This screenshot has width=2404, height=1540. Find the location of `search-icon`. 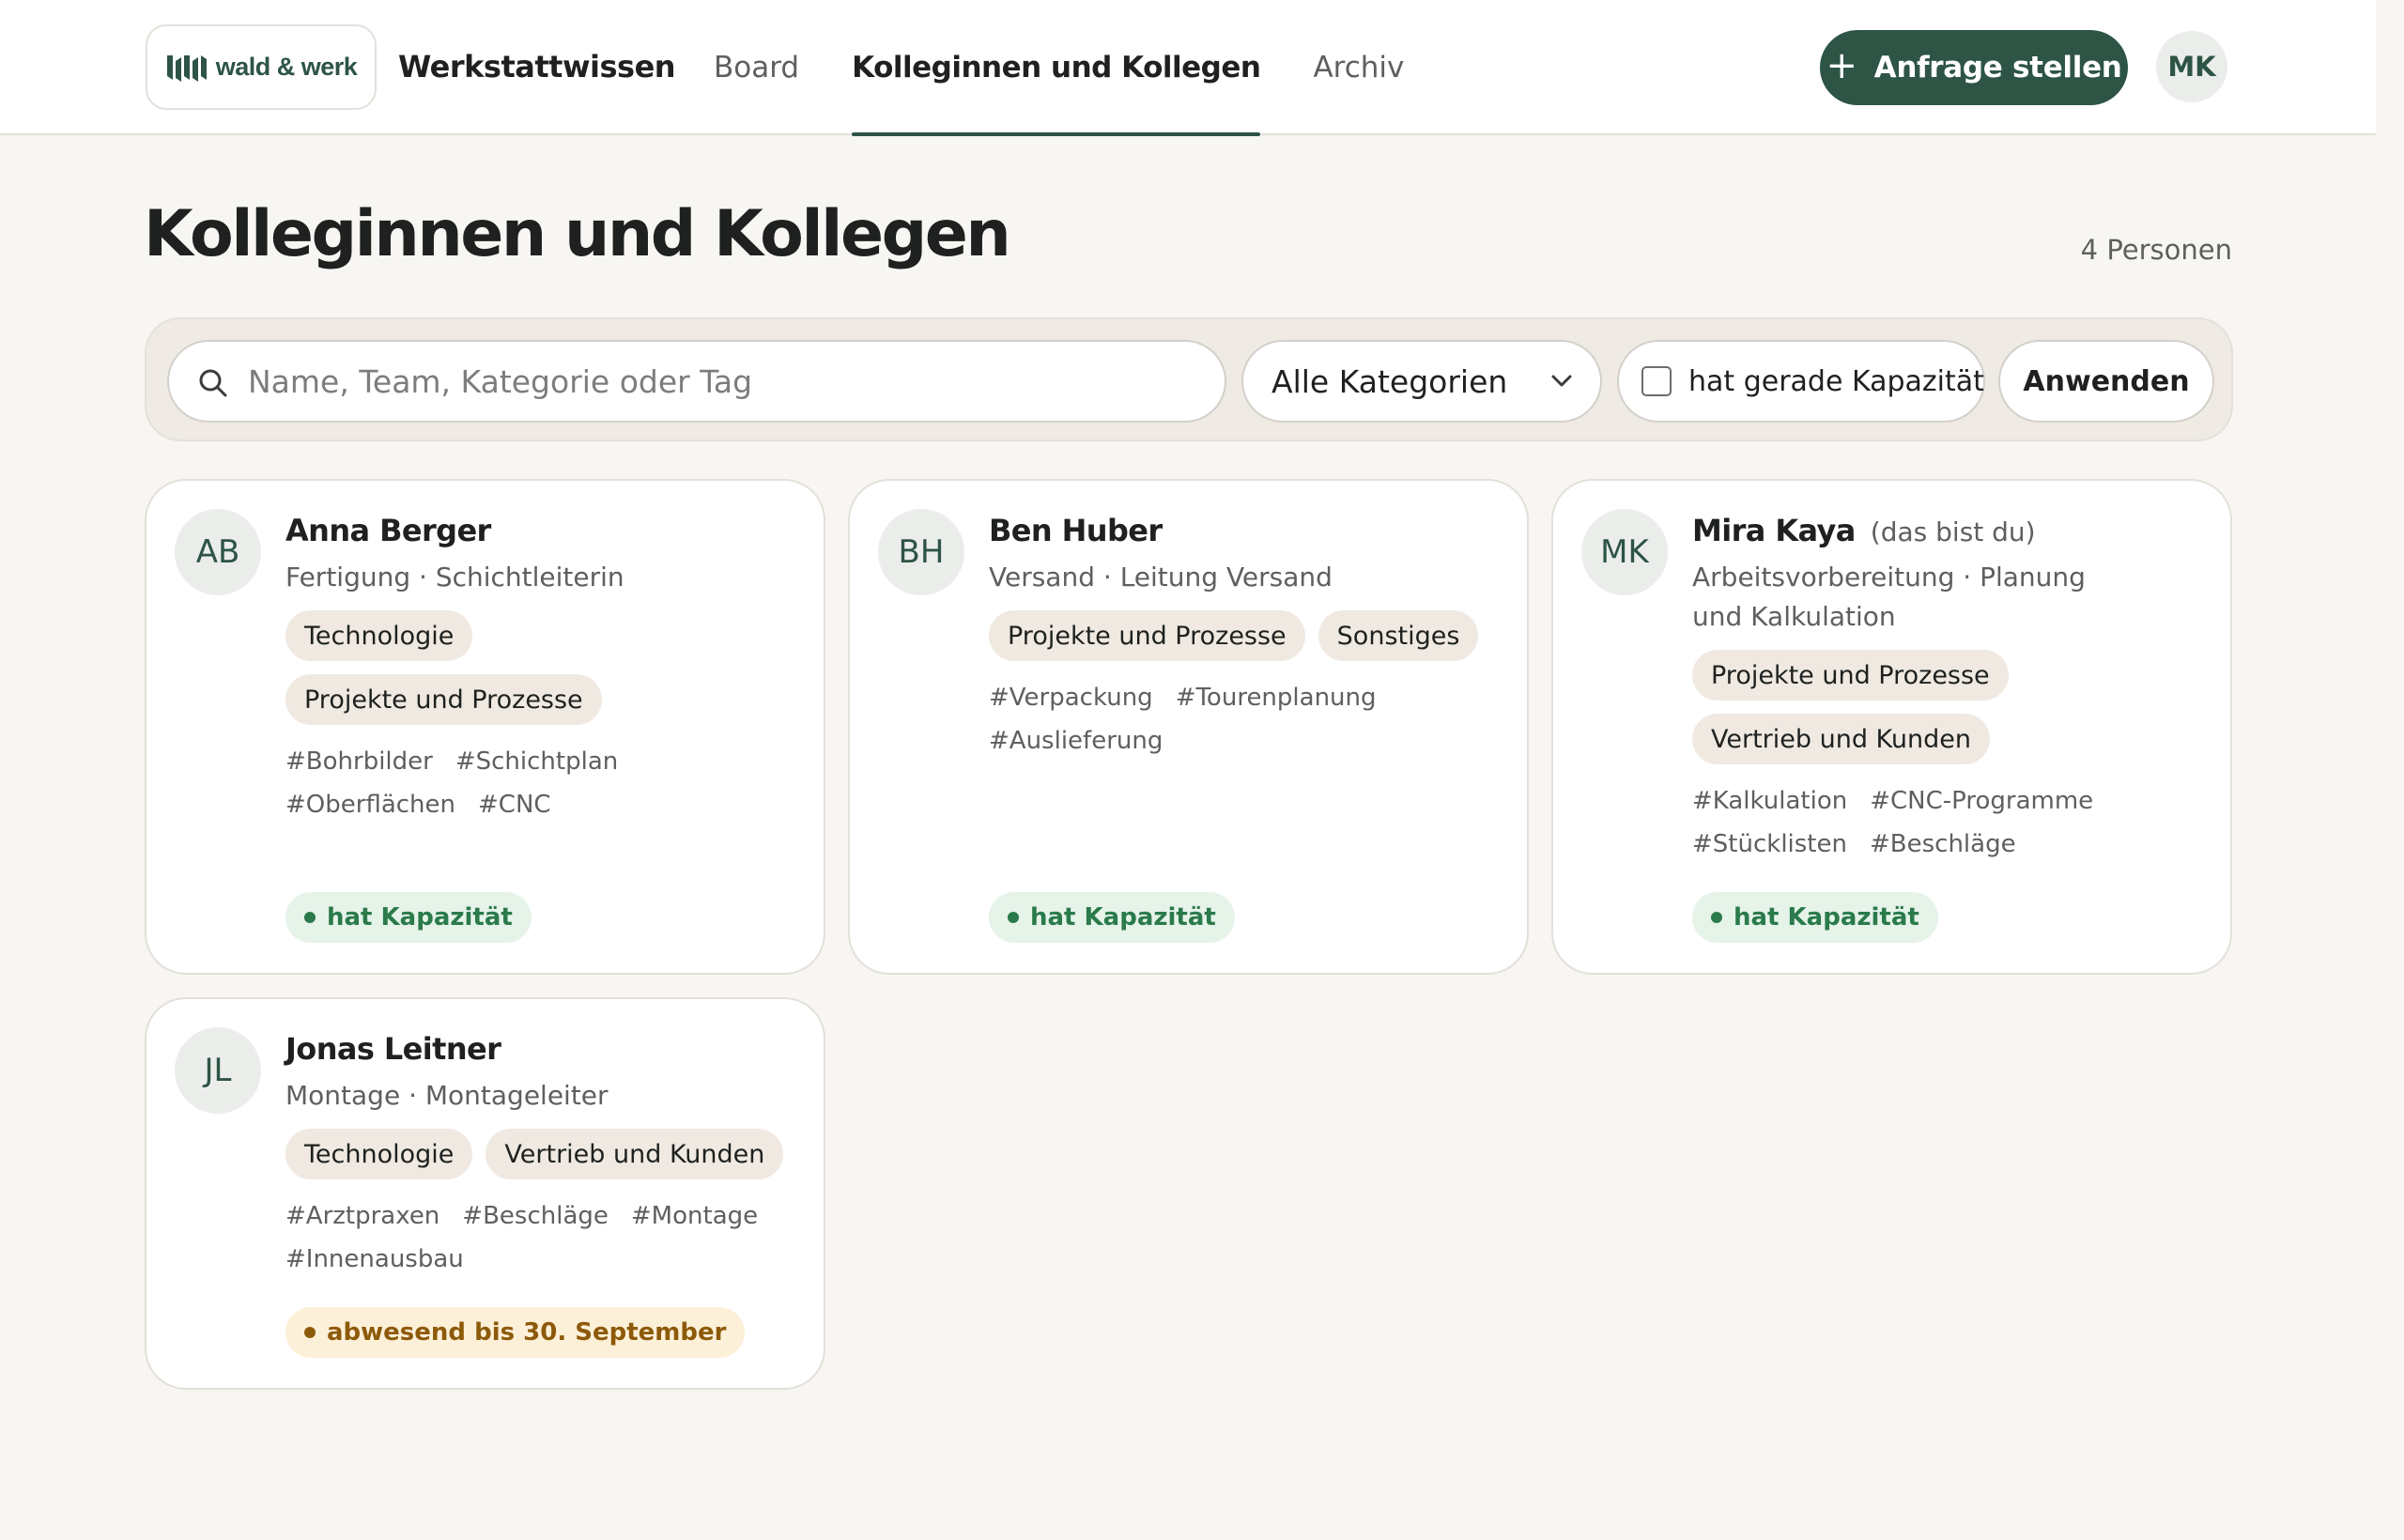

search-icon is located at coordinates (213, 383).